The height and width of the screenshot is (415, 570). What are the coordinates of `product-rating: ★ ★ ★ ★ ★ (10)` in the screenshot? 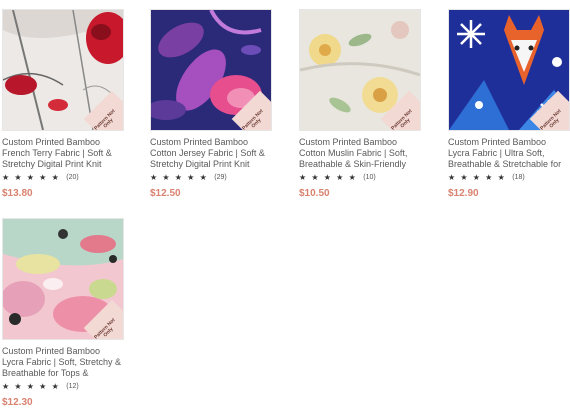 It's located at (361, 178).